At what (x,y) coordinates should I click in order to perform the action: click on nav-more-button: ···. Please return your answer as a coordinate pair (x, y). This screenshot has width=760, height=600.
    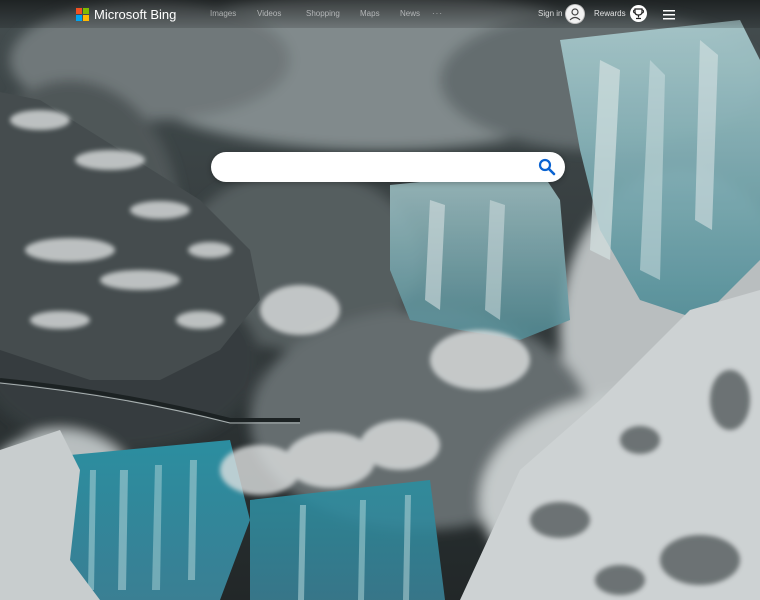
    Looking at the image, I should click on (442, 13).